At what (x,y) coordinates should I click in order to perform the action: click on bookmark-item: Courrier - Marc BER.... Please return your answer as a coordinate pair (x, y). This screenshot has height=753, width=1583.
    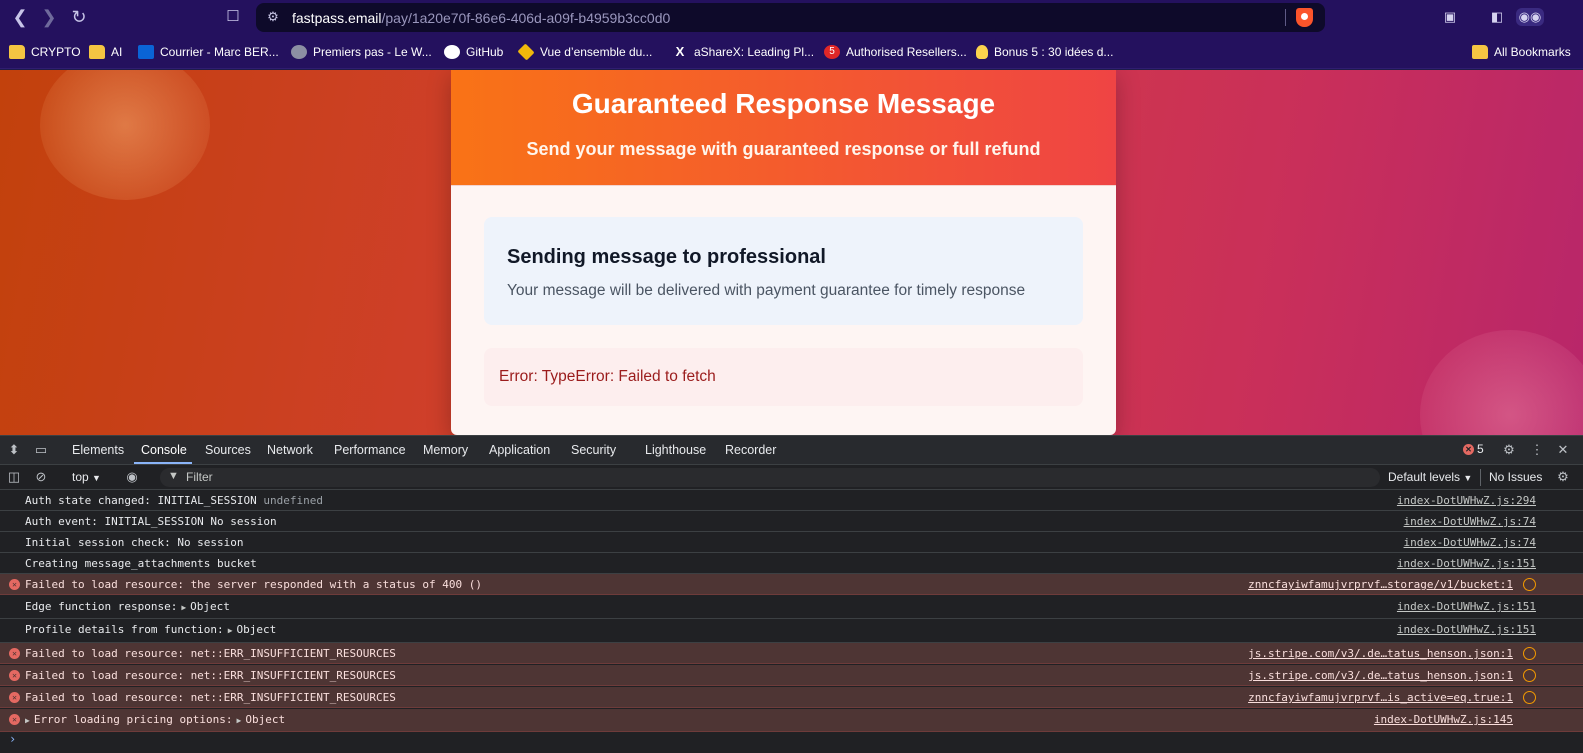
    Looking at the image, I should click on (208, 52).